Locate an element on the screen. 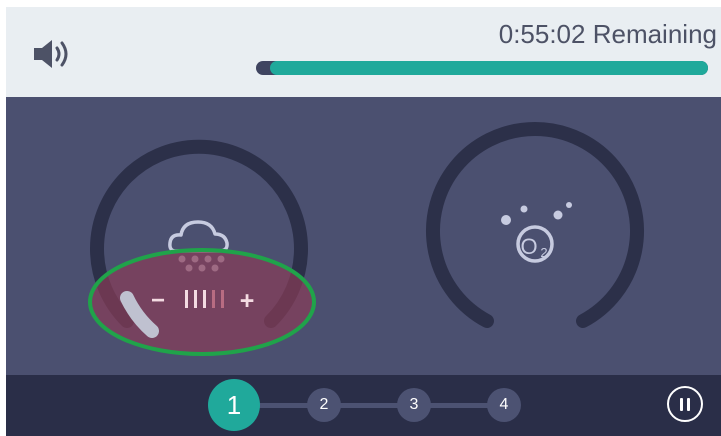 The image size is (721, 436). oxygen-gauge: O 2 is located at coordinates (535, 225).